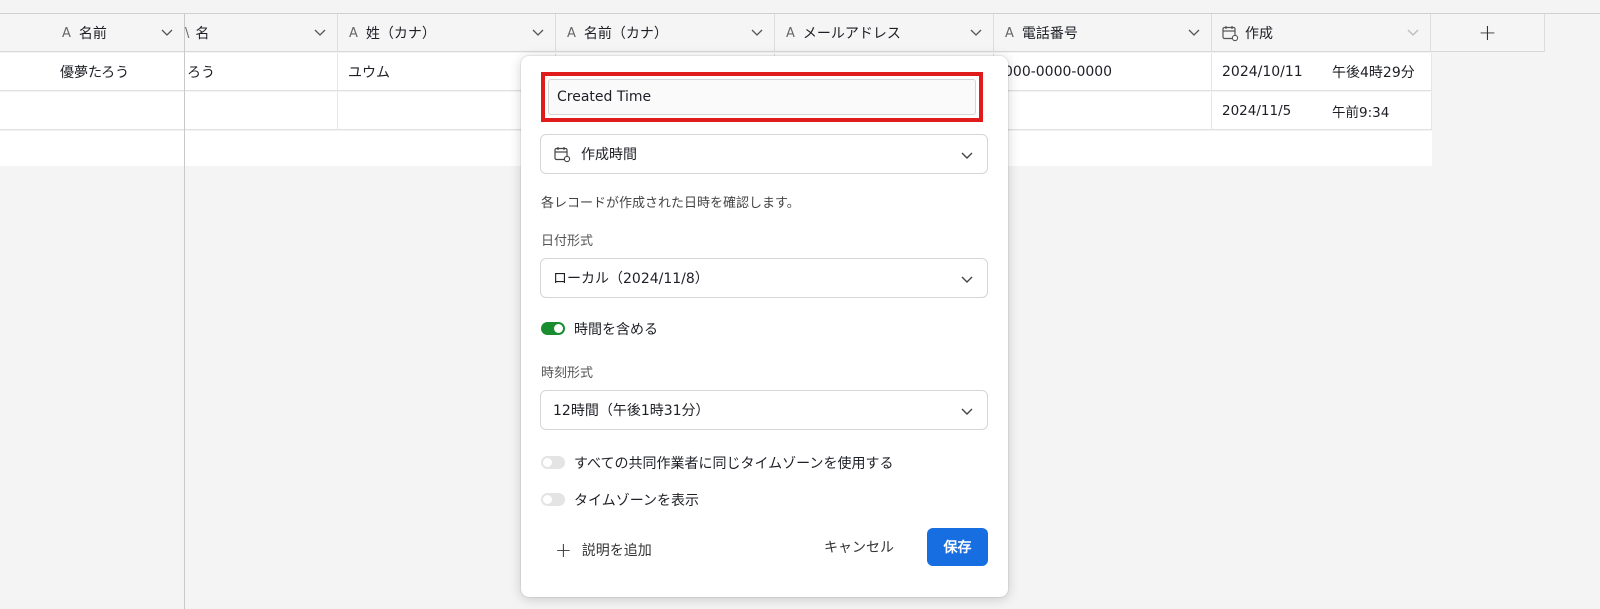  What do you see at coordinates (1049, 34) in the screenshot?
I see `column-header-label: 電話番号` at bounding box center [1049, 34].